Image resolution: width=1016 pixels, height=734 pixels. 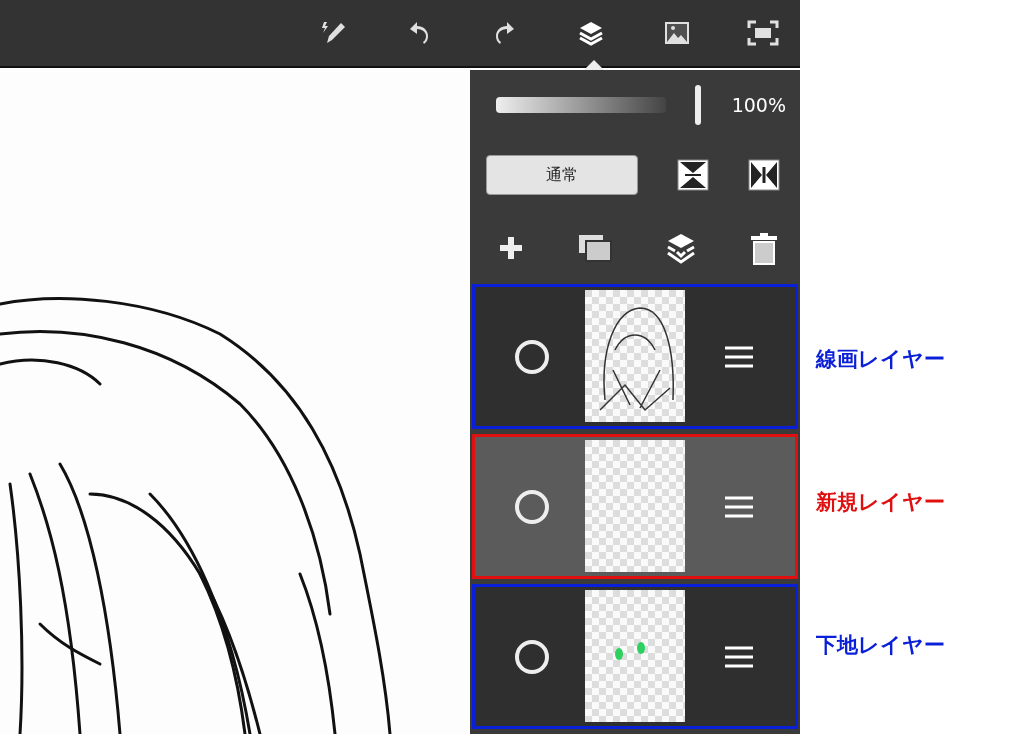 What do you see at coordinates (880, 359) in the screenshot?
I see `layer-annotation: 線画レイヤー` at bounding box center [880, 359].